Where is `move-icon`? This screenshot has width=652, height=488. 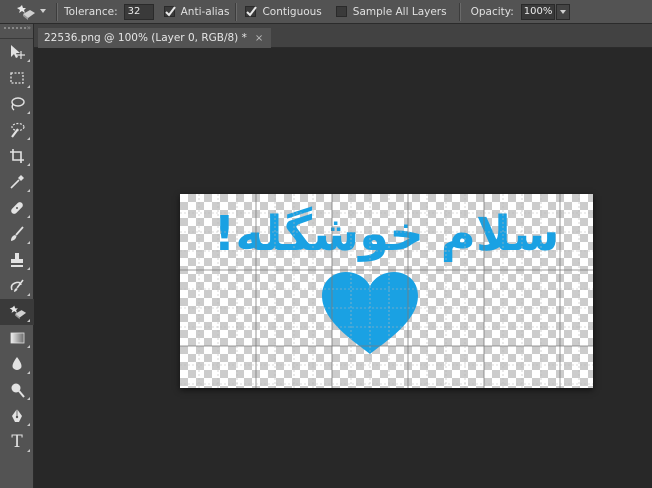
move-icon is located at coordinates (18, 52).